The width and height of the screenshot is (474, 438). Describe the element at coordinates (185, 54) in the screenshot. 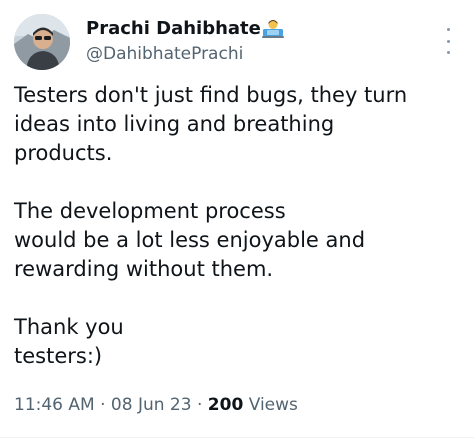

I see `author-handle: @DahibhatePrachi` at that location.